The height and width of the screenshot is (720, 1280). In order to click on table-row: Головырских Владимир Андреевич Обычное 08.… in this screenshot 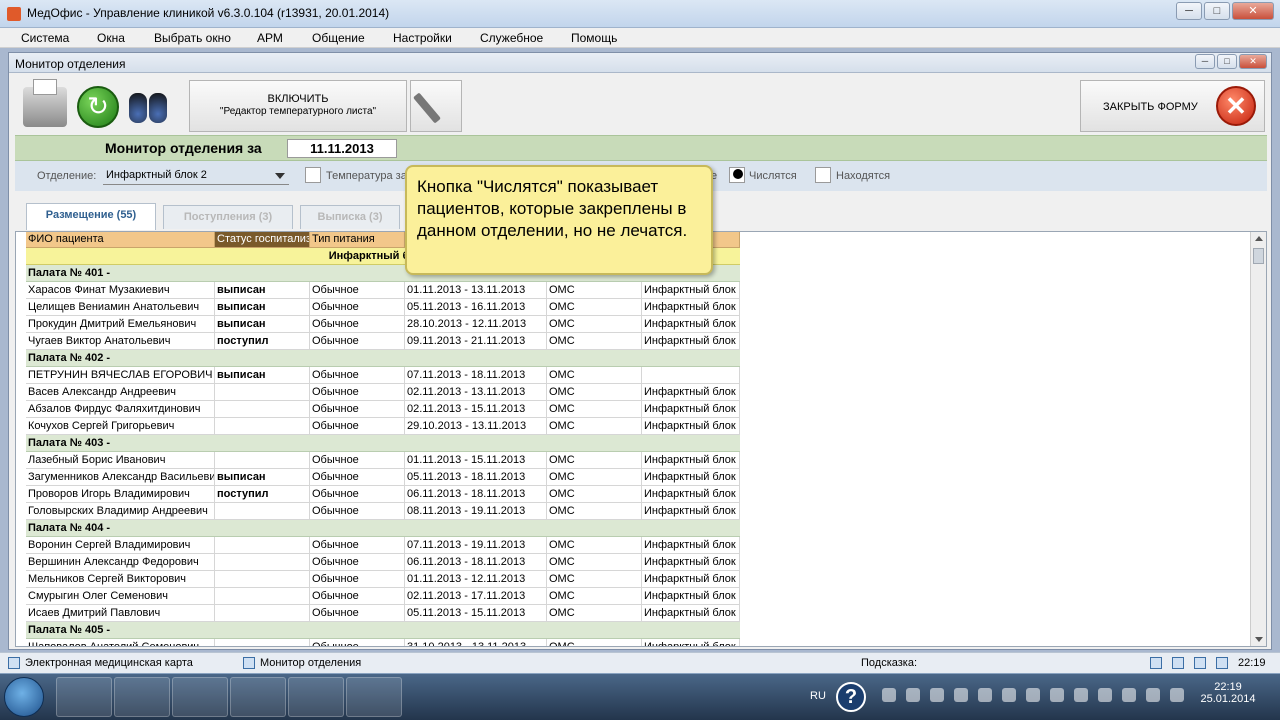, I will do `click(383, 511)`.